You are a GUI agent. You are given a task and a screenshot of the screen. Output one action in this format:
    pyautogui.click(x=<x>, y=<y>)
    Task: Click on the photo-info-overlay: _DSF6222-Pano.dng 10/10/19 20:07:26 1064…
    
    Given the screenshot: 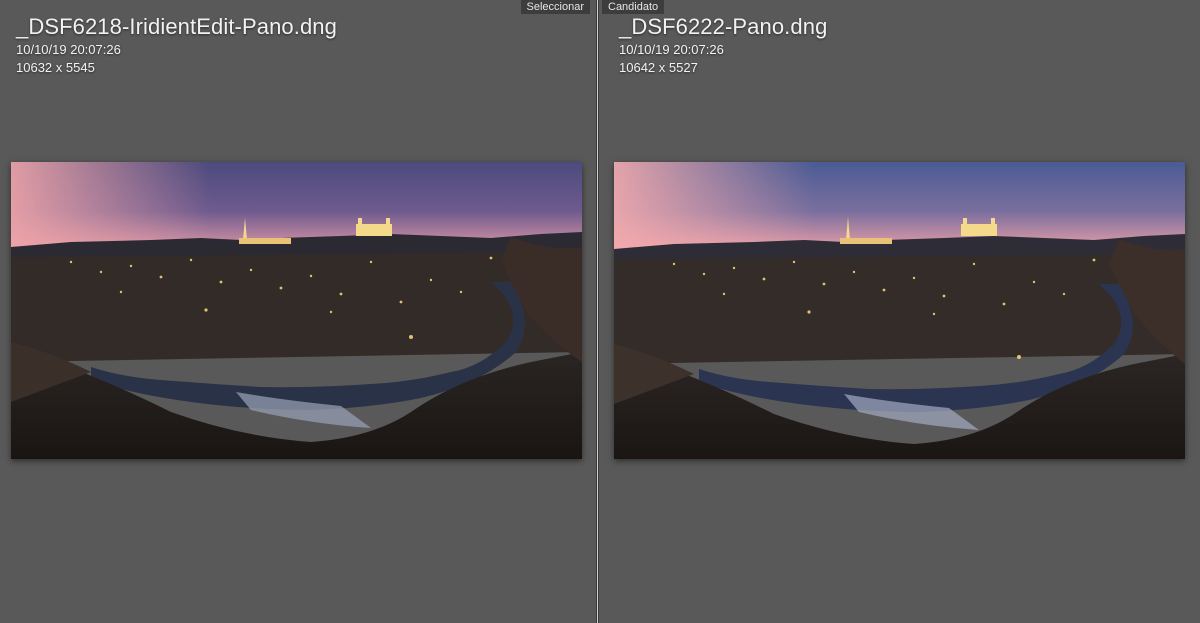 What is the action you would take?
    pyautogui.click(x=723, y=45)
    